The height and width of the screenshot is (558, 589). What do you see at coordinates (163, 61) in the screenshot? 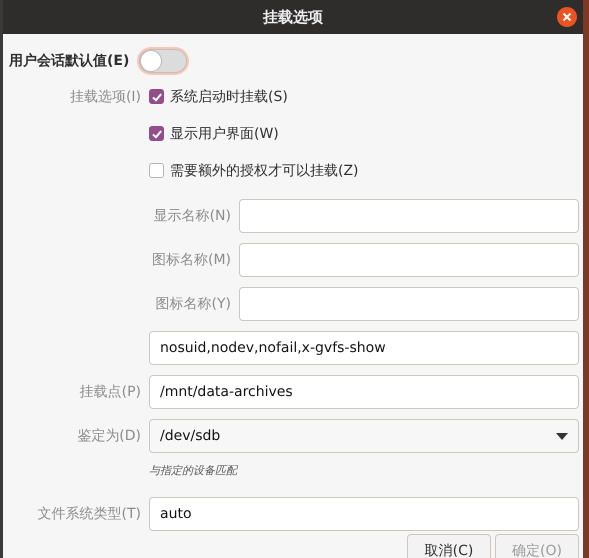
I see `toggle-switch` at bounding box center [163, 61].